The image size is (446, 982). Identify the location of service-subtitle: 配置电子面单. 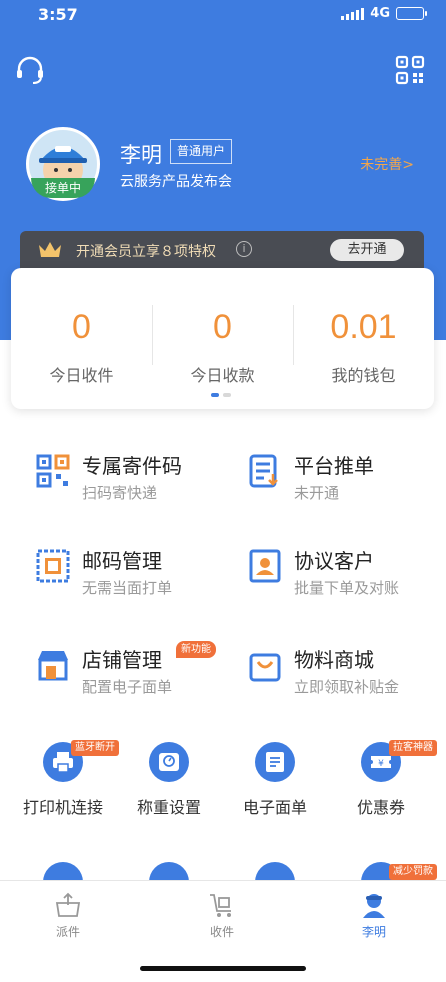
(127, 687).